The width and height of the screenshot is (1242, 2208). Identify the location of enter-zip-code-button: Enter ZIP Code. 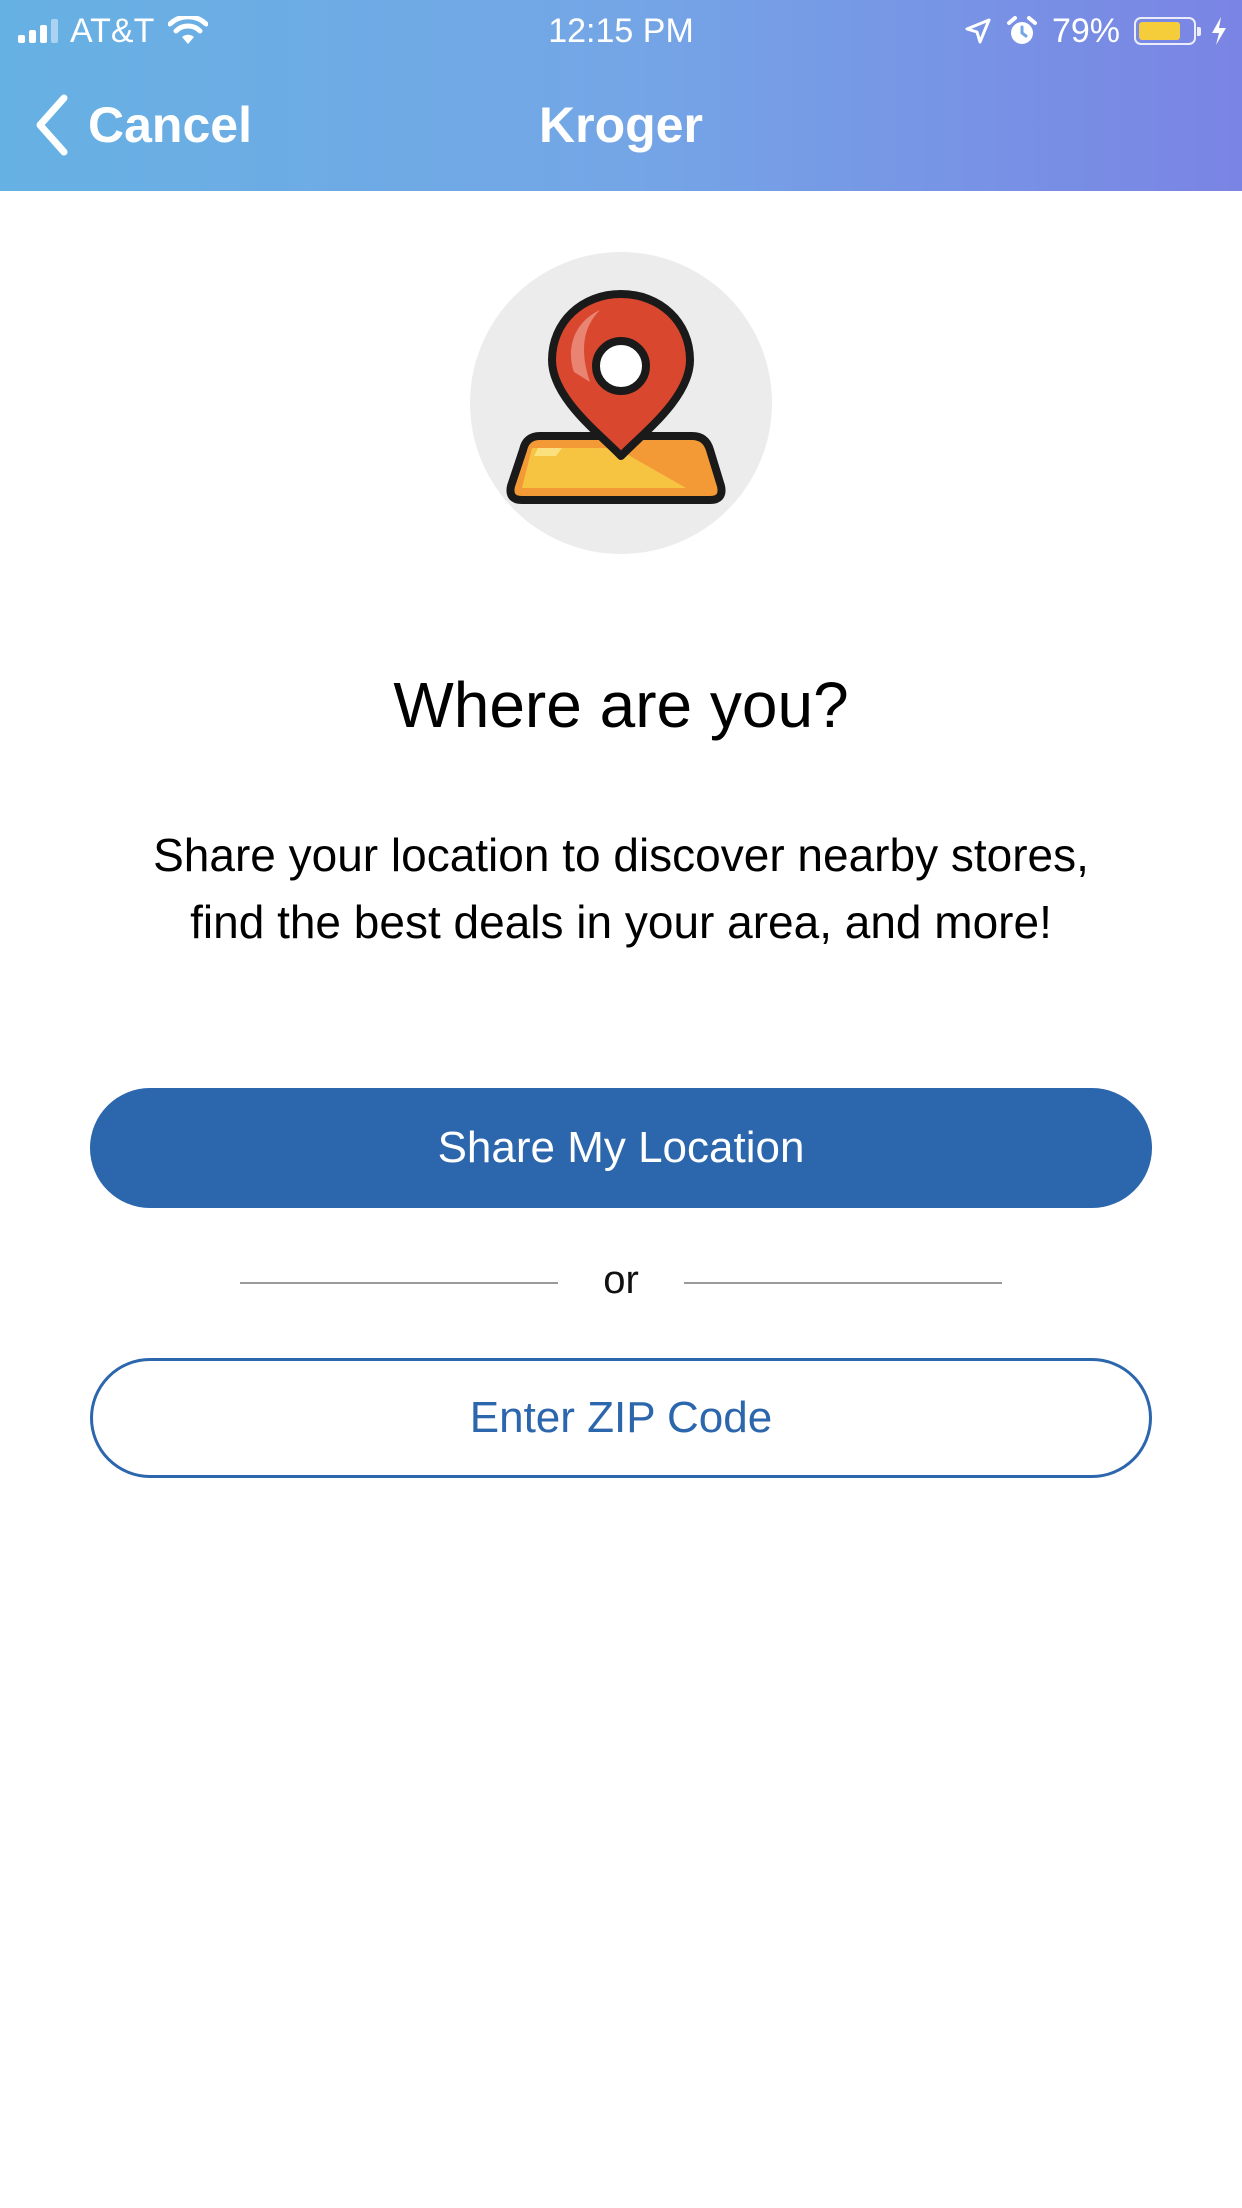
(621, 1418).